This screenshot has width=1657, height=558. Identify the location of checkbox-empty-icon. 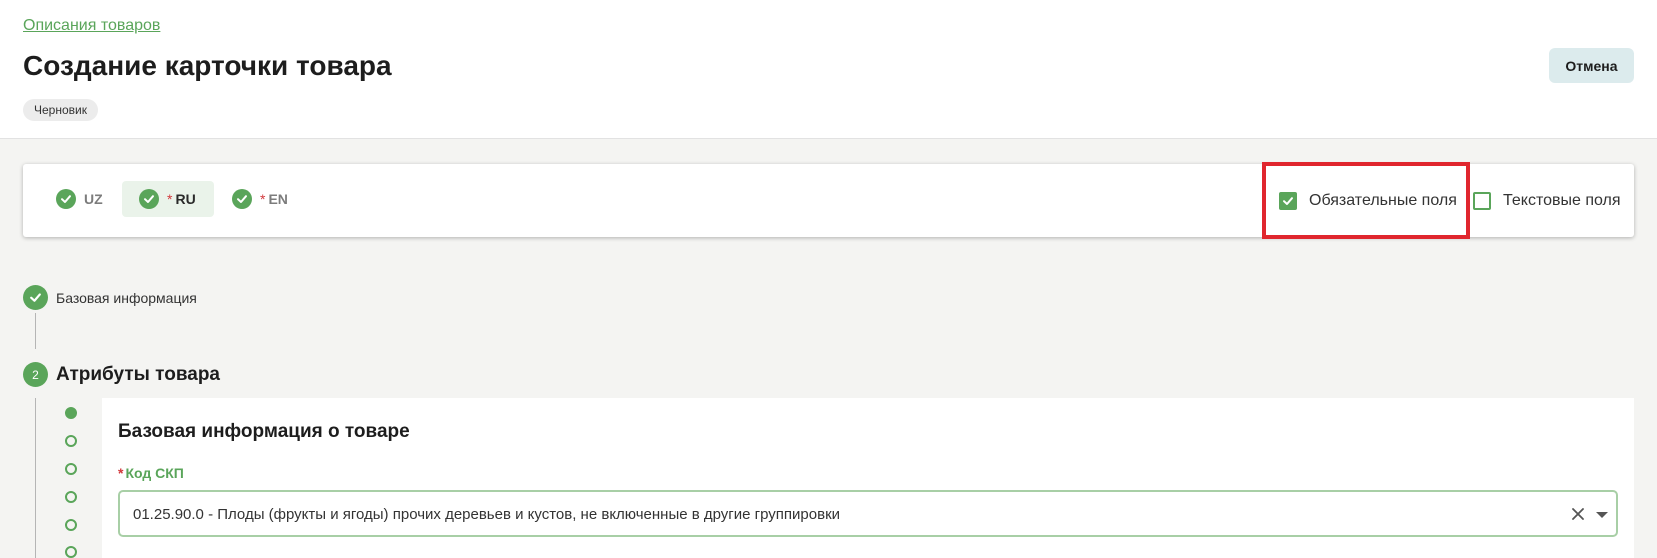
(1482, 201).